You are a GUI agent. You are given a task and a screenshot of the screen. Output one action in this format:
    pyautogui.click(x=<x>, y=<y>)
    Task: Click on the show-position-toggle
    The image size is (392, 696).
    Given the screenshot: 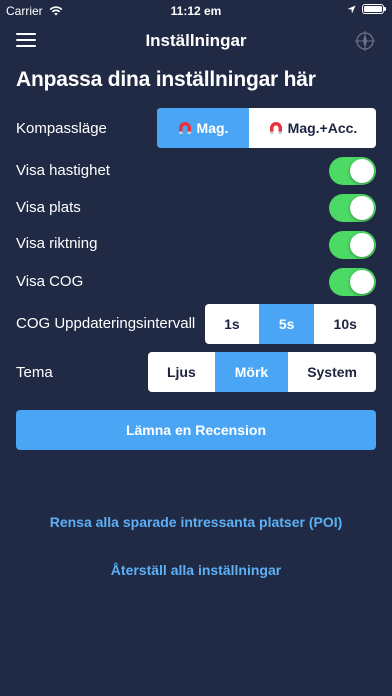 What is the action you would take?
    pyautogui.click(x=352, y=208)
    